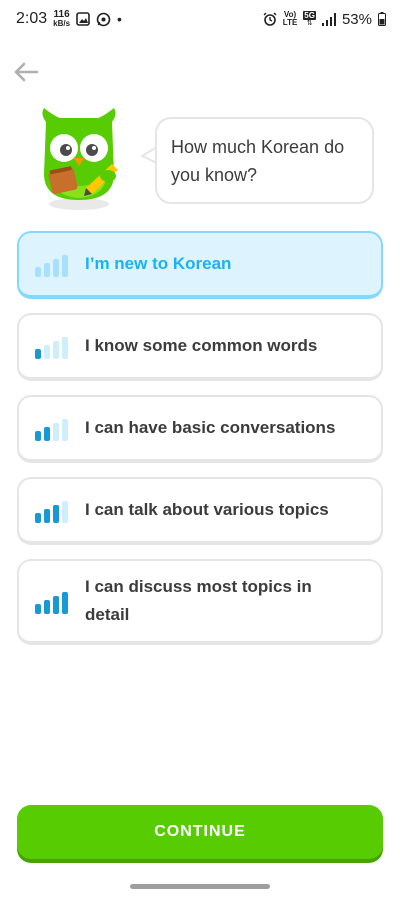  Describe the element at coordinates (103, 19) in the screenshot. I see `whatsapp-icon` at that location.